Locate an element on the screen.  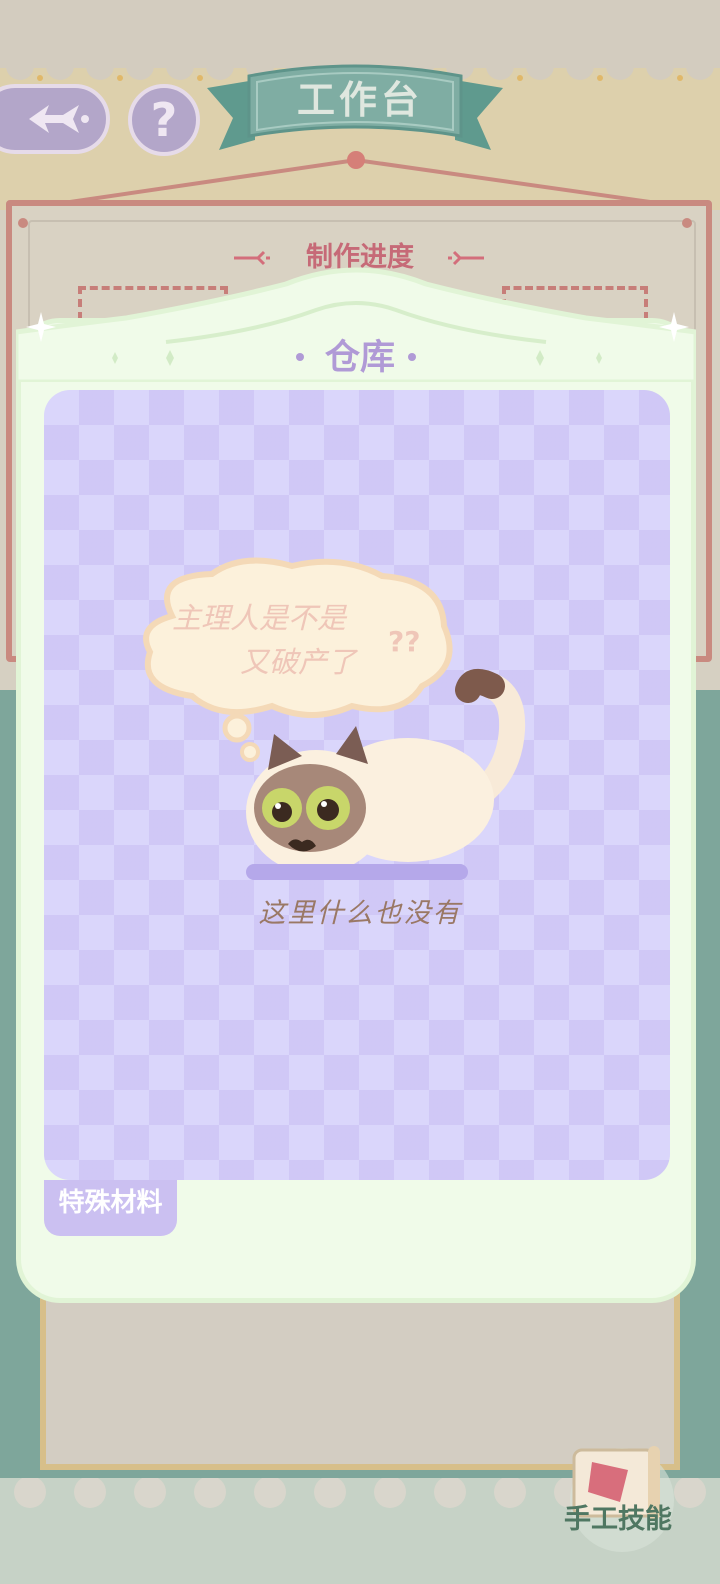
craft-skill-label: 手工技能 is located at coordinates (618, 1519).